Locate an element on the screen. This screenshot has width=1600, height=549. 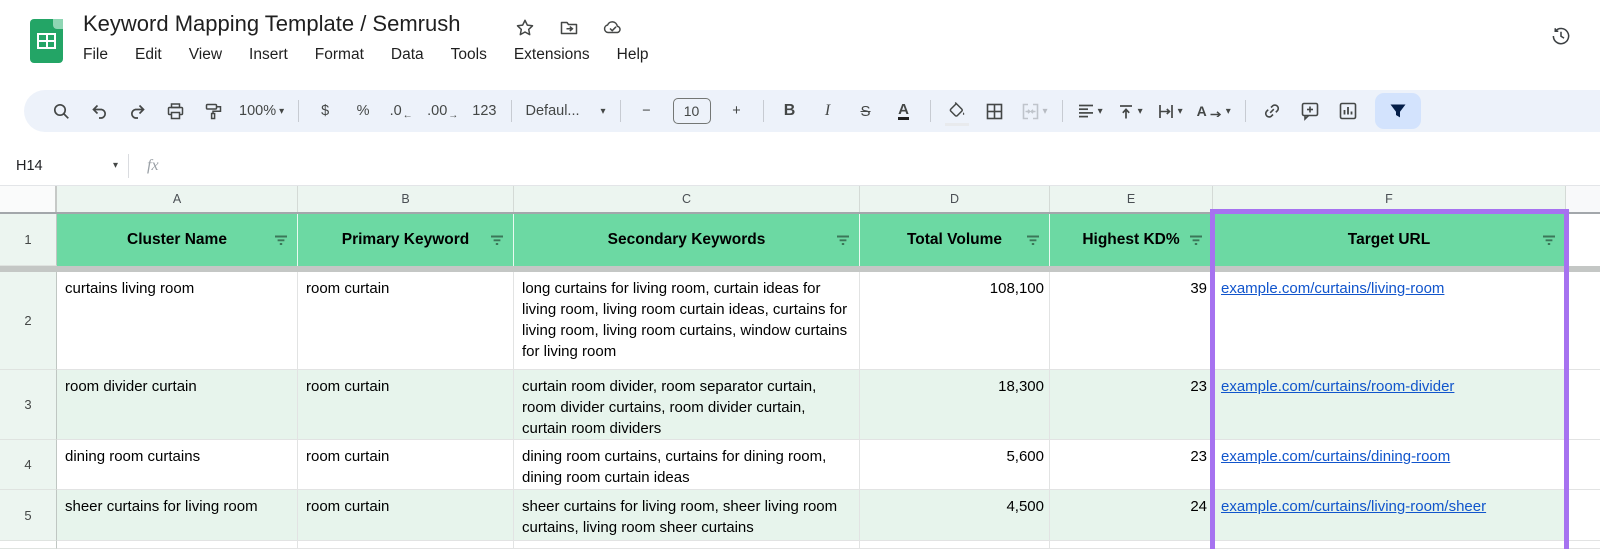
insert-link-icon is located at coordinates (1272, 111).